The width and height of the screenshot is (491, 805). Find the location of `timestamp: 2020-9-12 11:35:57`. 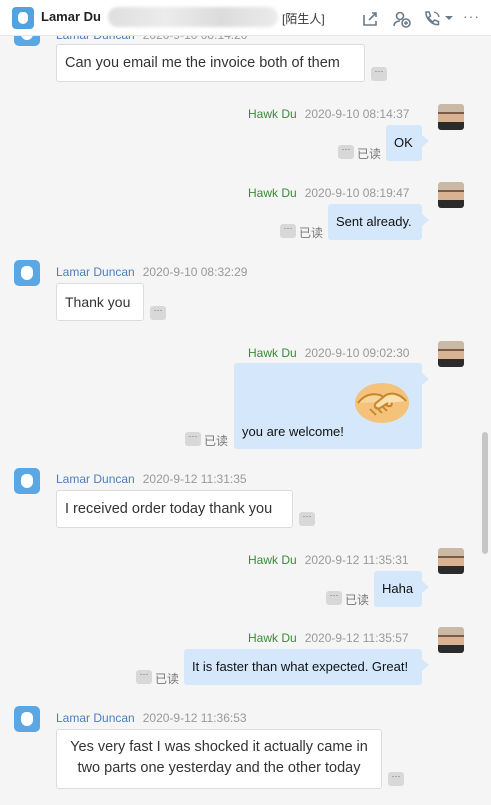

timestamp: 2020-9-12 11:35:57 is located at coordinates (356, 638).